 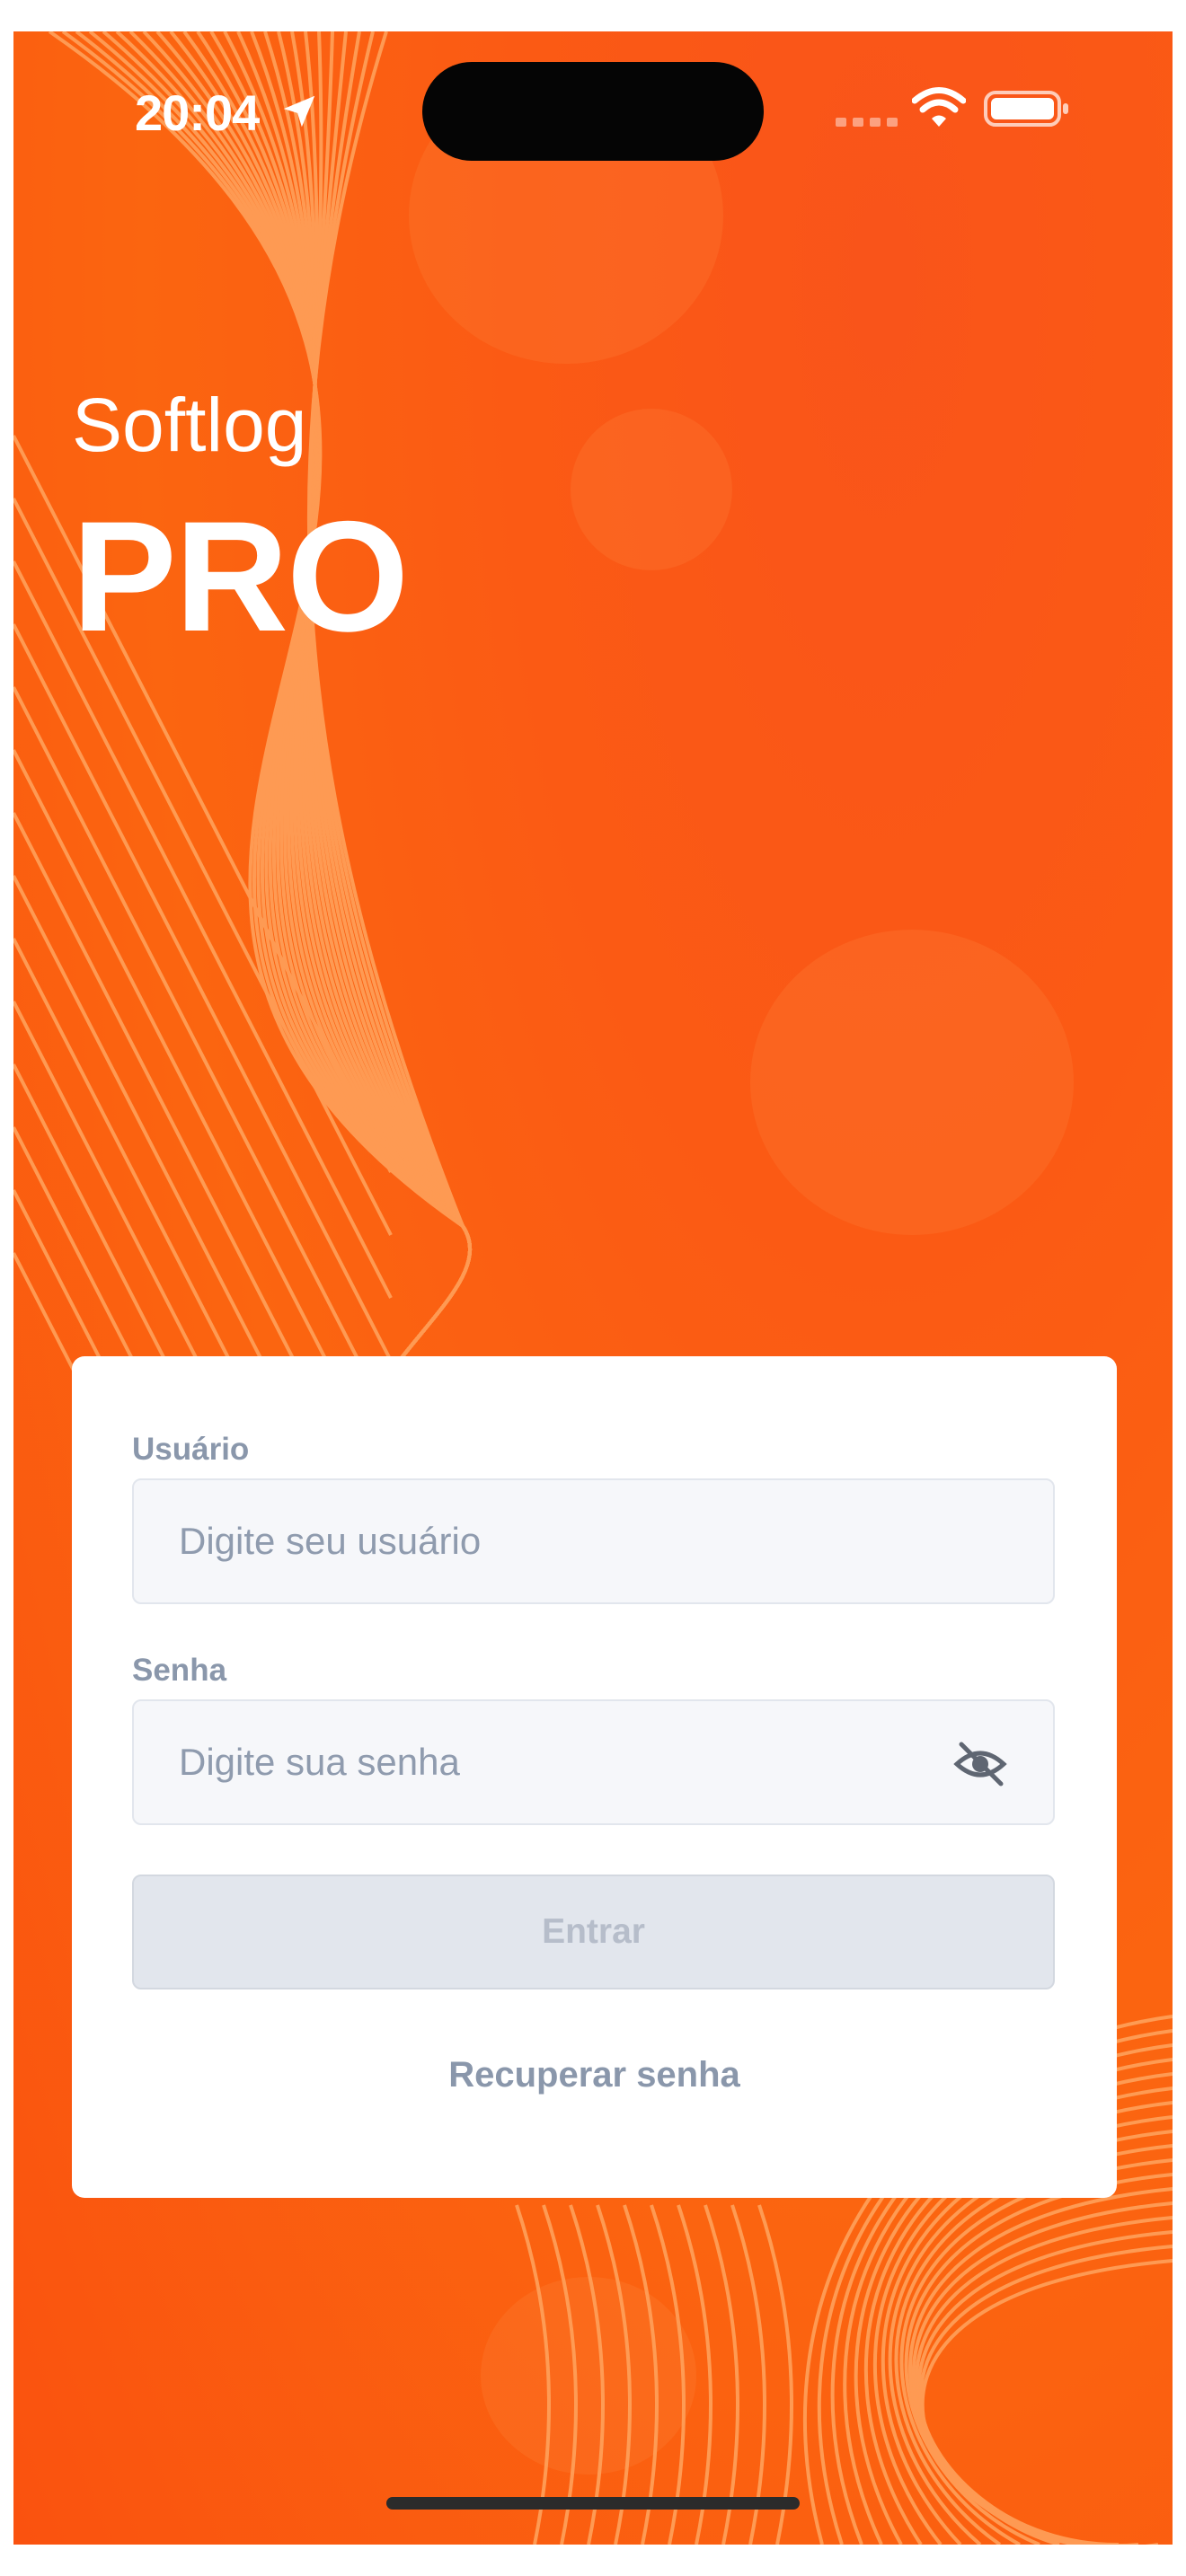 I want to click on user-field-label: Usuário, so click(x=191, y=1449).